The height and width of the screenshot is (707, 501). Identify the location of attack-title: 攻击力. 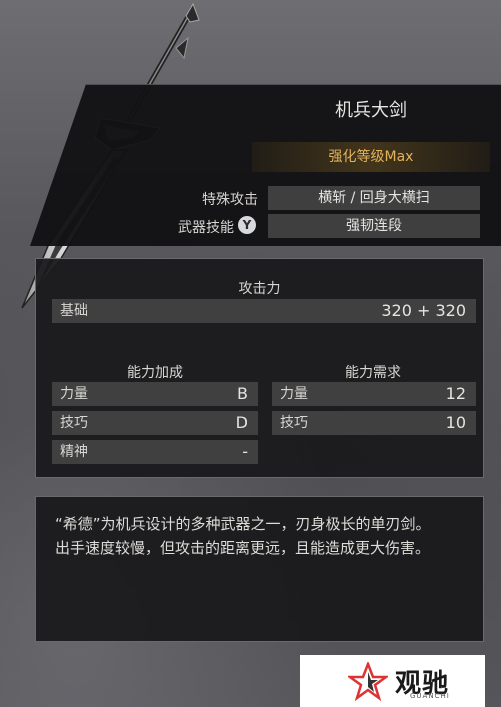
(259, 289).